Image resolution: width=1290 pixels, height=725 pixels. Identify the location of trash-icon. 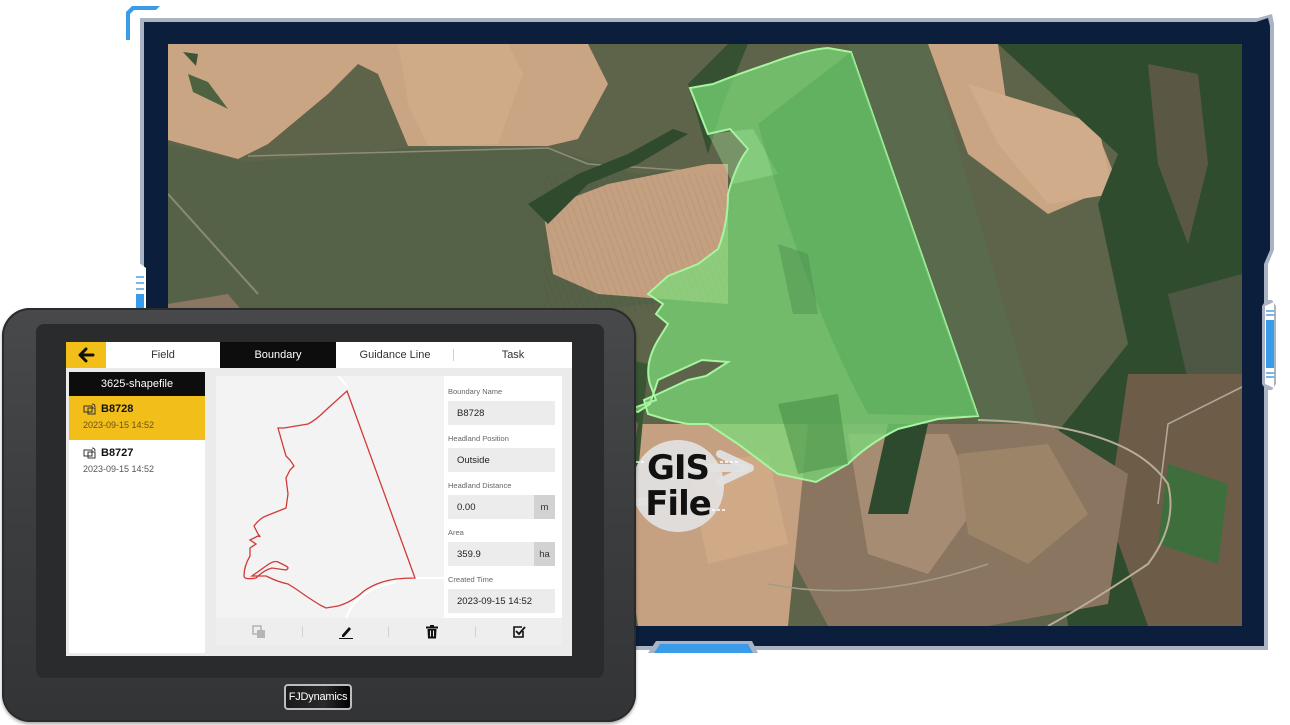
(432, 631).